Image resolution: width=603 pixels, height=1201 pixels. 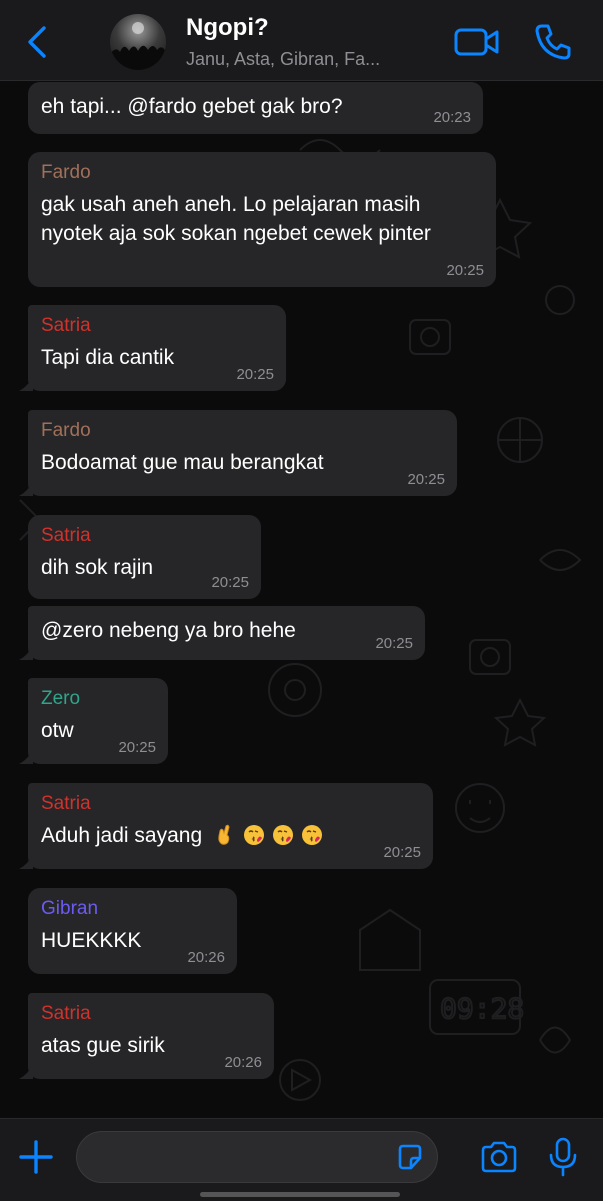 I want to click on microphone-icon, so click(x=563, y=1157).